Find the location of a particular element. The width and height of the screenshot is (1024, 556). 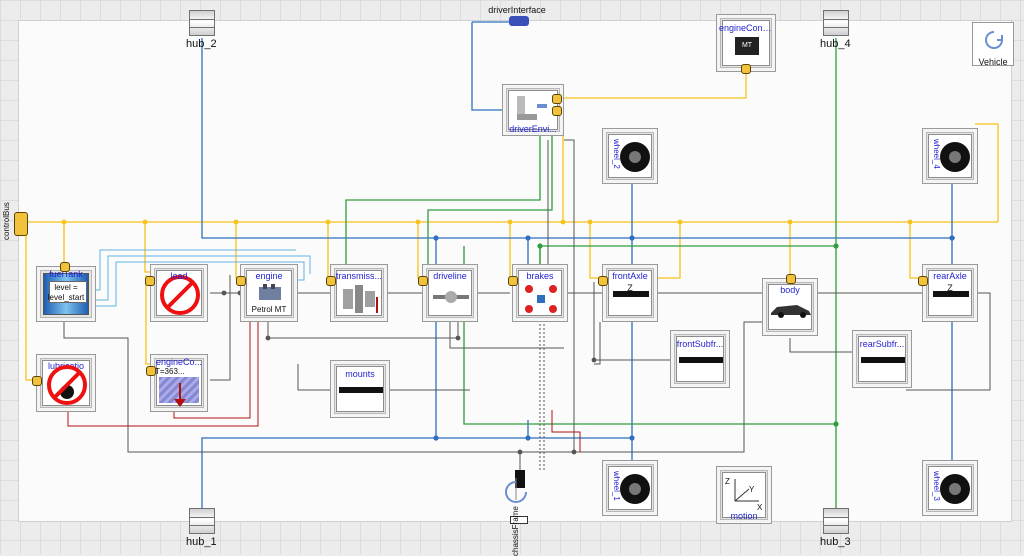

transmission-port is located at coordinates (331, 281).